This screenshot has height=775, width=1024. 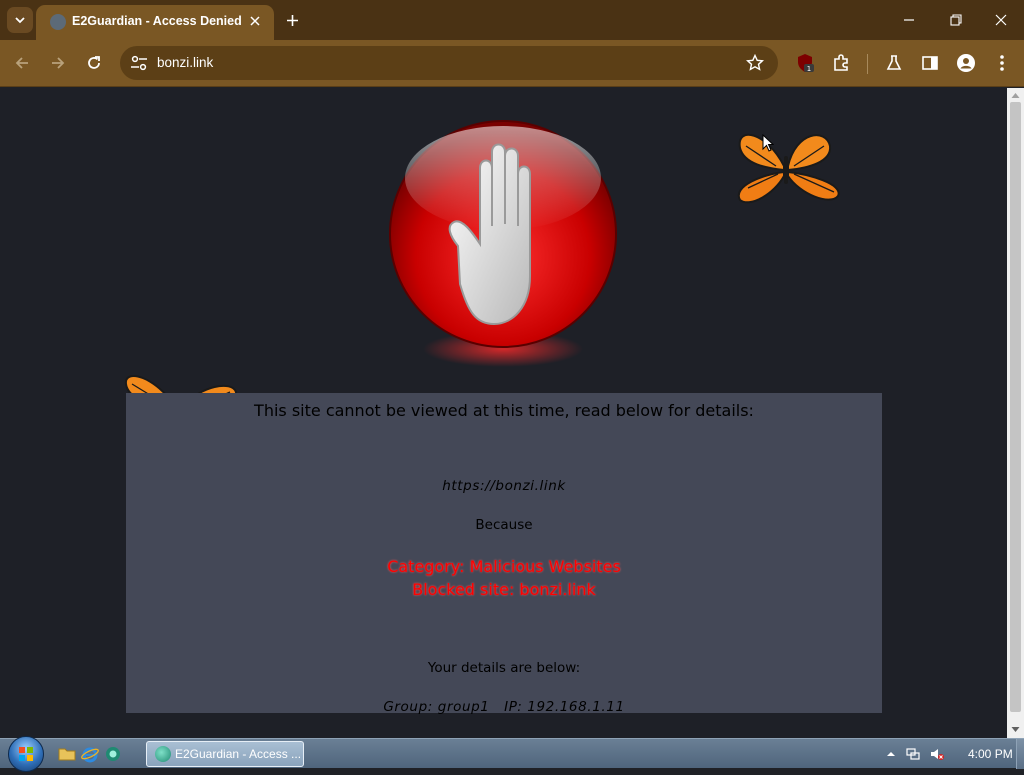 What do you see at coordinates (990, 754) in the screenshot?
I see `system-clock: 4:00 PM` at bounding box center [990, 754].